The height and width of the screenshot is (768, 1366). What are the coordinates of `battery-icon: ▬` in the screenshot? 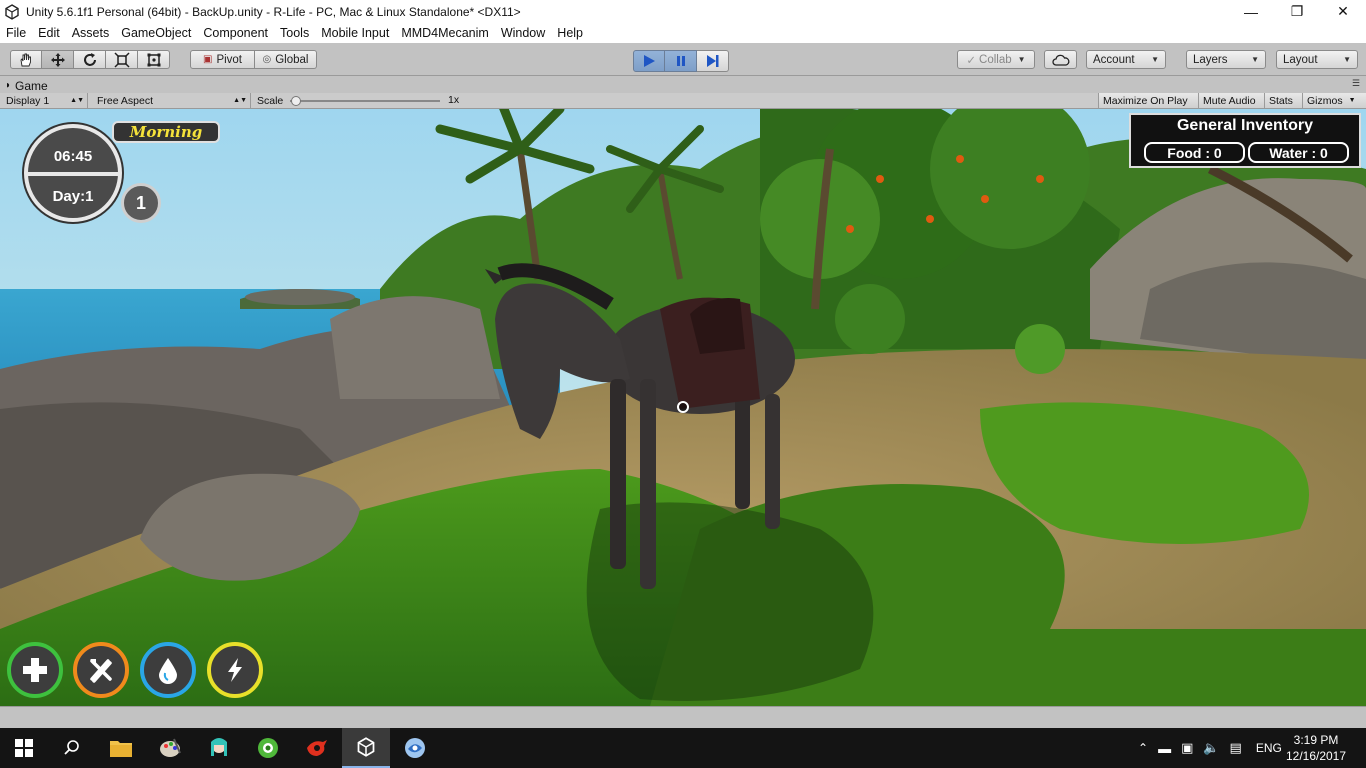 It's located at (1164, 748).